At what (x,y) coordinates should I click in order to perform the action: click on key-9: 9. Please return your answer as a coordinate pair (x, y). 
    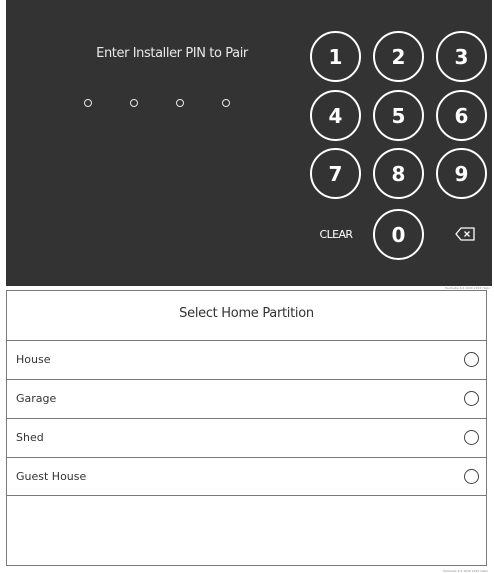
    Looking at the image, I should click on (461, 173).